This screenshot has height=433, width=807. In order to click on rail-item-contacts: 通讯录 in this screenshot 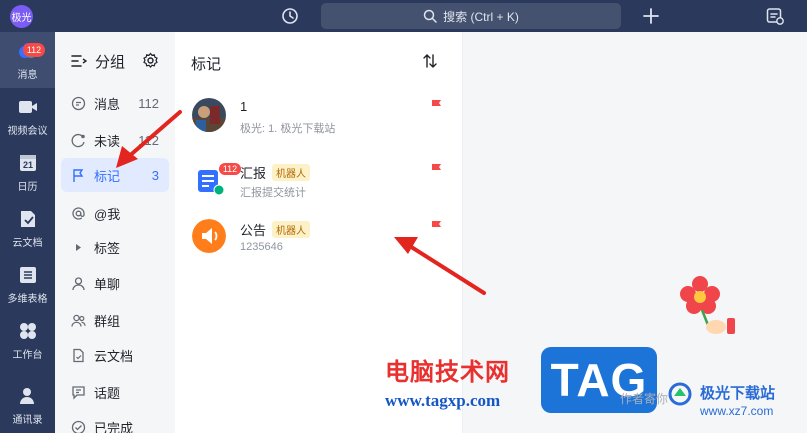, I will do `click(27, 405)`.